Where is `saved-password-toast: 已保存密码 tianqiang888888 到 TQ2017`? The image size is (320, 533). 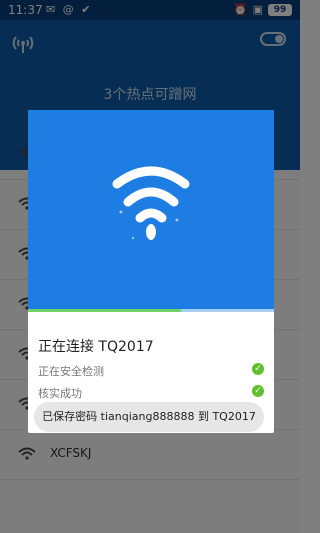
saved-password-toast: 已保存密码 tianqiang888888 到 TQ2017 is located at coordinates (149, 417).